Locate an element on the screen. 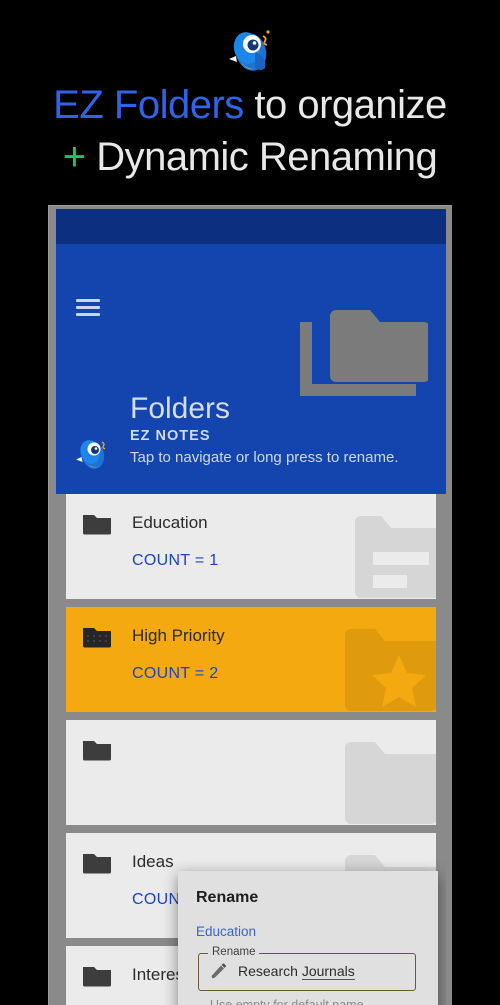  document-folder-icon is located at coordinates (383, 546).